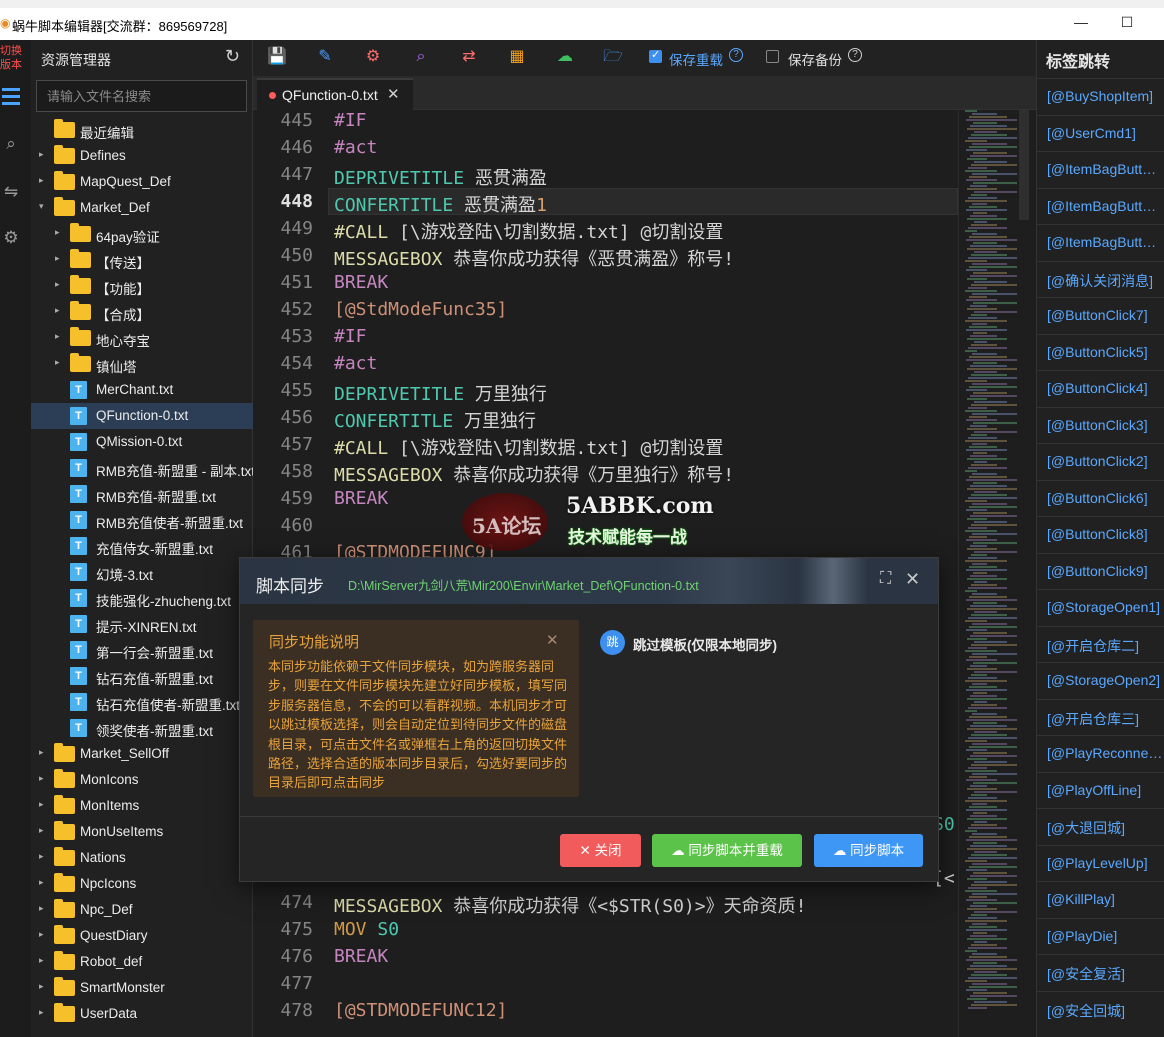 This screenshot has width=1164, height=1037. I want to click on switch-version-button: 切换版本, so click(12, 58).